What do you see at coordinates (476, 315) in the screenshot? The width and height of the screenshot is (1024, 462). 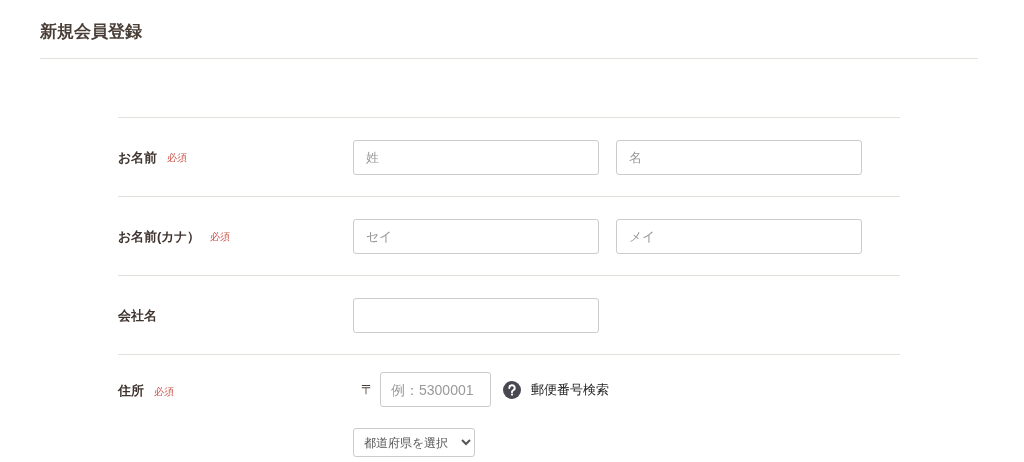 I see `text-input` at bounding box center [476, 315].